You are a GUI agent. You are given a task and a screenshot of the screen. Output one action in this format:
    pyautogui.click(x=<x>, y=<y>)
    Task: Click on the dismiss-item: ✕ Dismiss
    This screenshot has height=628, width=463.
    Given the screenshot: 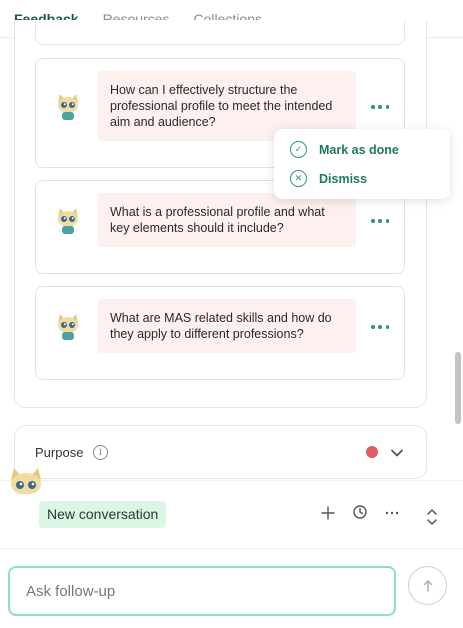 What is the action you would take?
    pyautogui.click(x=328, y=178)
    